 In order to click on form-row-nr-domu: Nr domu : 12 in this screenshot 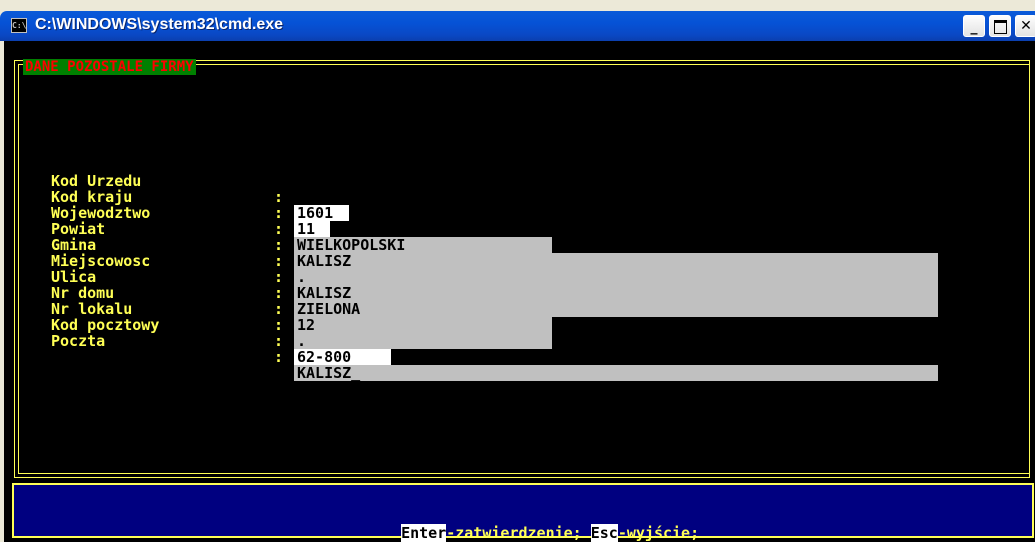, I will do `click(278, 301)`.